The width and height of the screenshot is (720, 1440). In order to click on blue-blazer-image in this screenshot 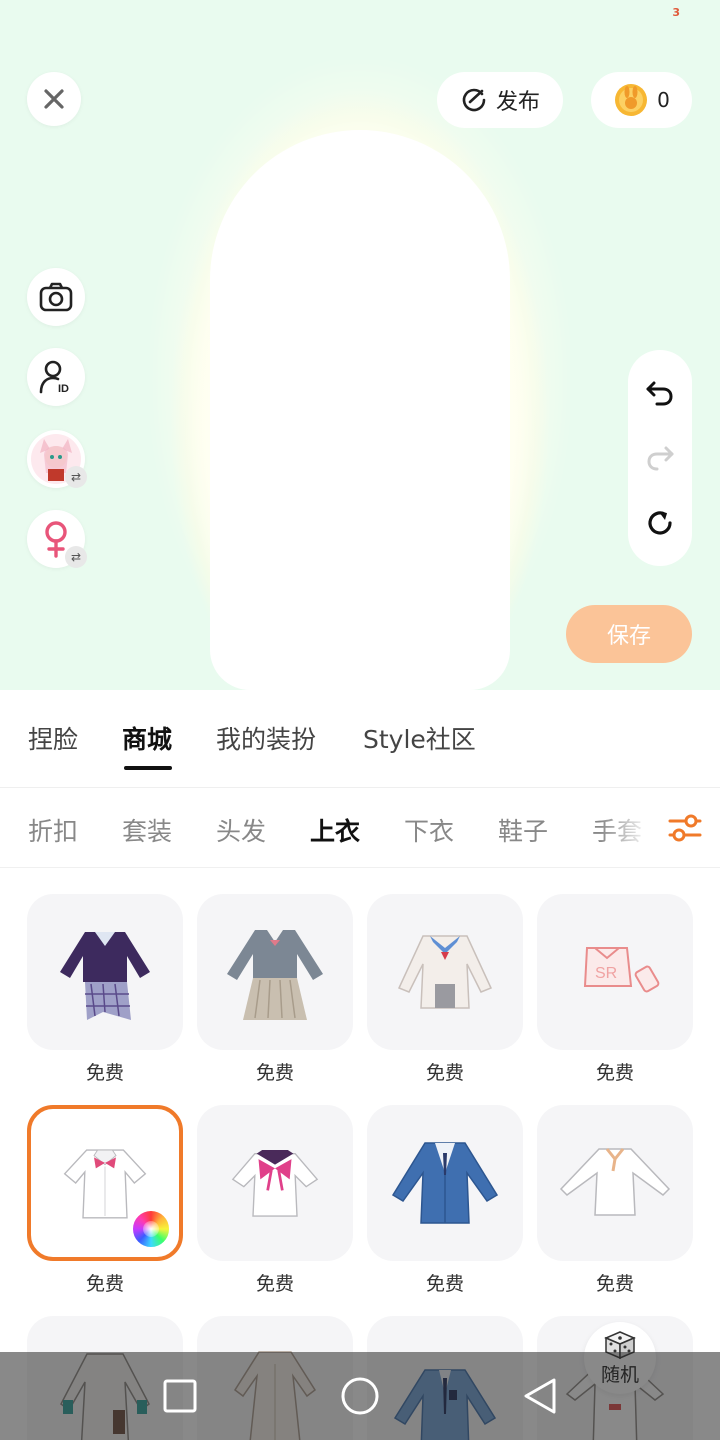, I will do `click(445, 1183)`.